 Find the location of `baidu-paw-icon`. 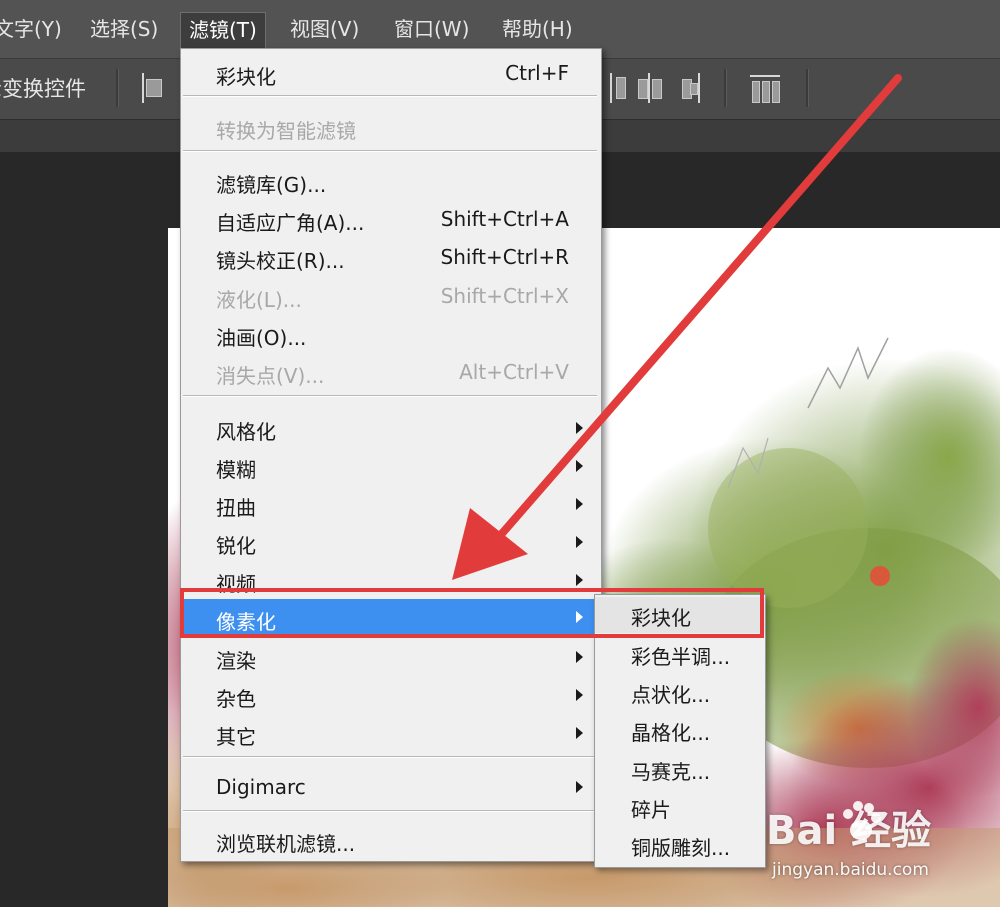

baidu-paw-icon is located at coordinates (862, 820).